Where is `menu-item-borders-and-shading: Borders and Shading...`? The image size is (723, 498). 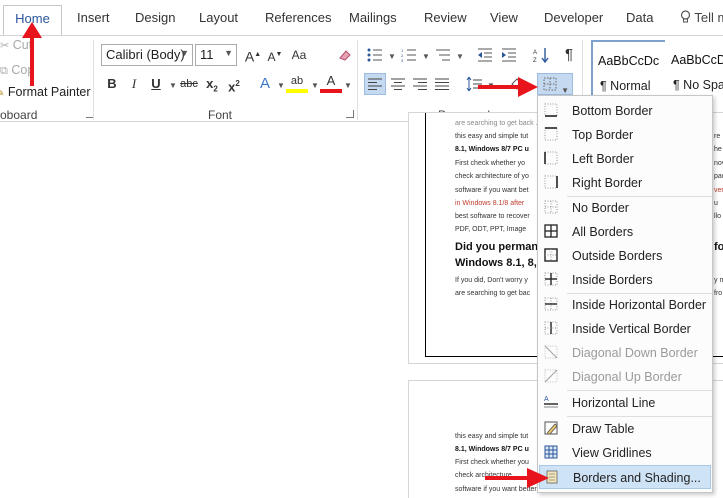
menu-item-borders-and-shading: Borders and Shading... is located at coordinates (625, 477).